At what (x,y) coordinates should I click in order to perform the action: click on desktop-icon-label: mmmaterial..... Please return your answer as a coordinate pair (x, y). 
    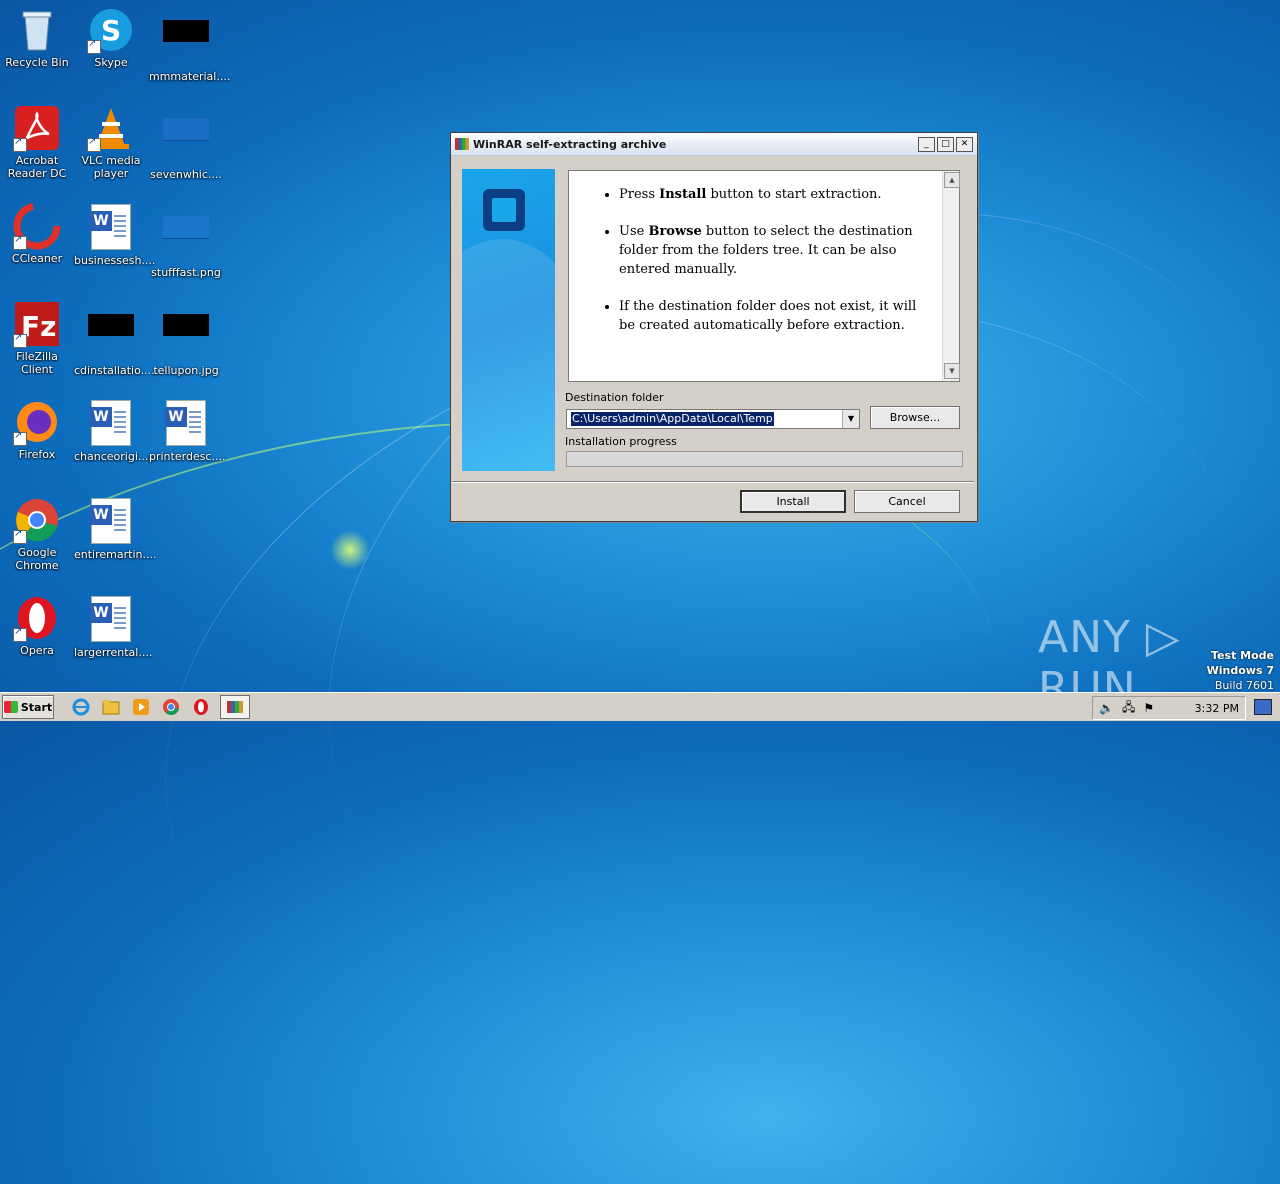
    Looking at the image, I should click on (190, 76).